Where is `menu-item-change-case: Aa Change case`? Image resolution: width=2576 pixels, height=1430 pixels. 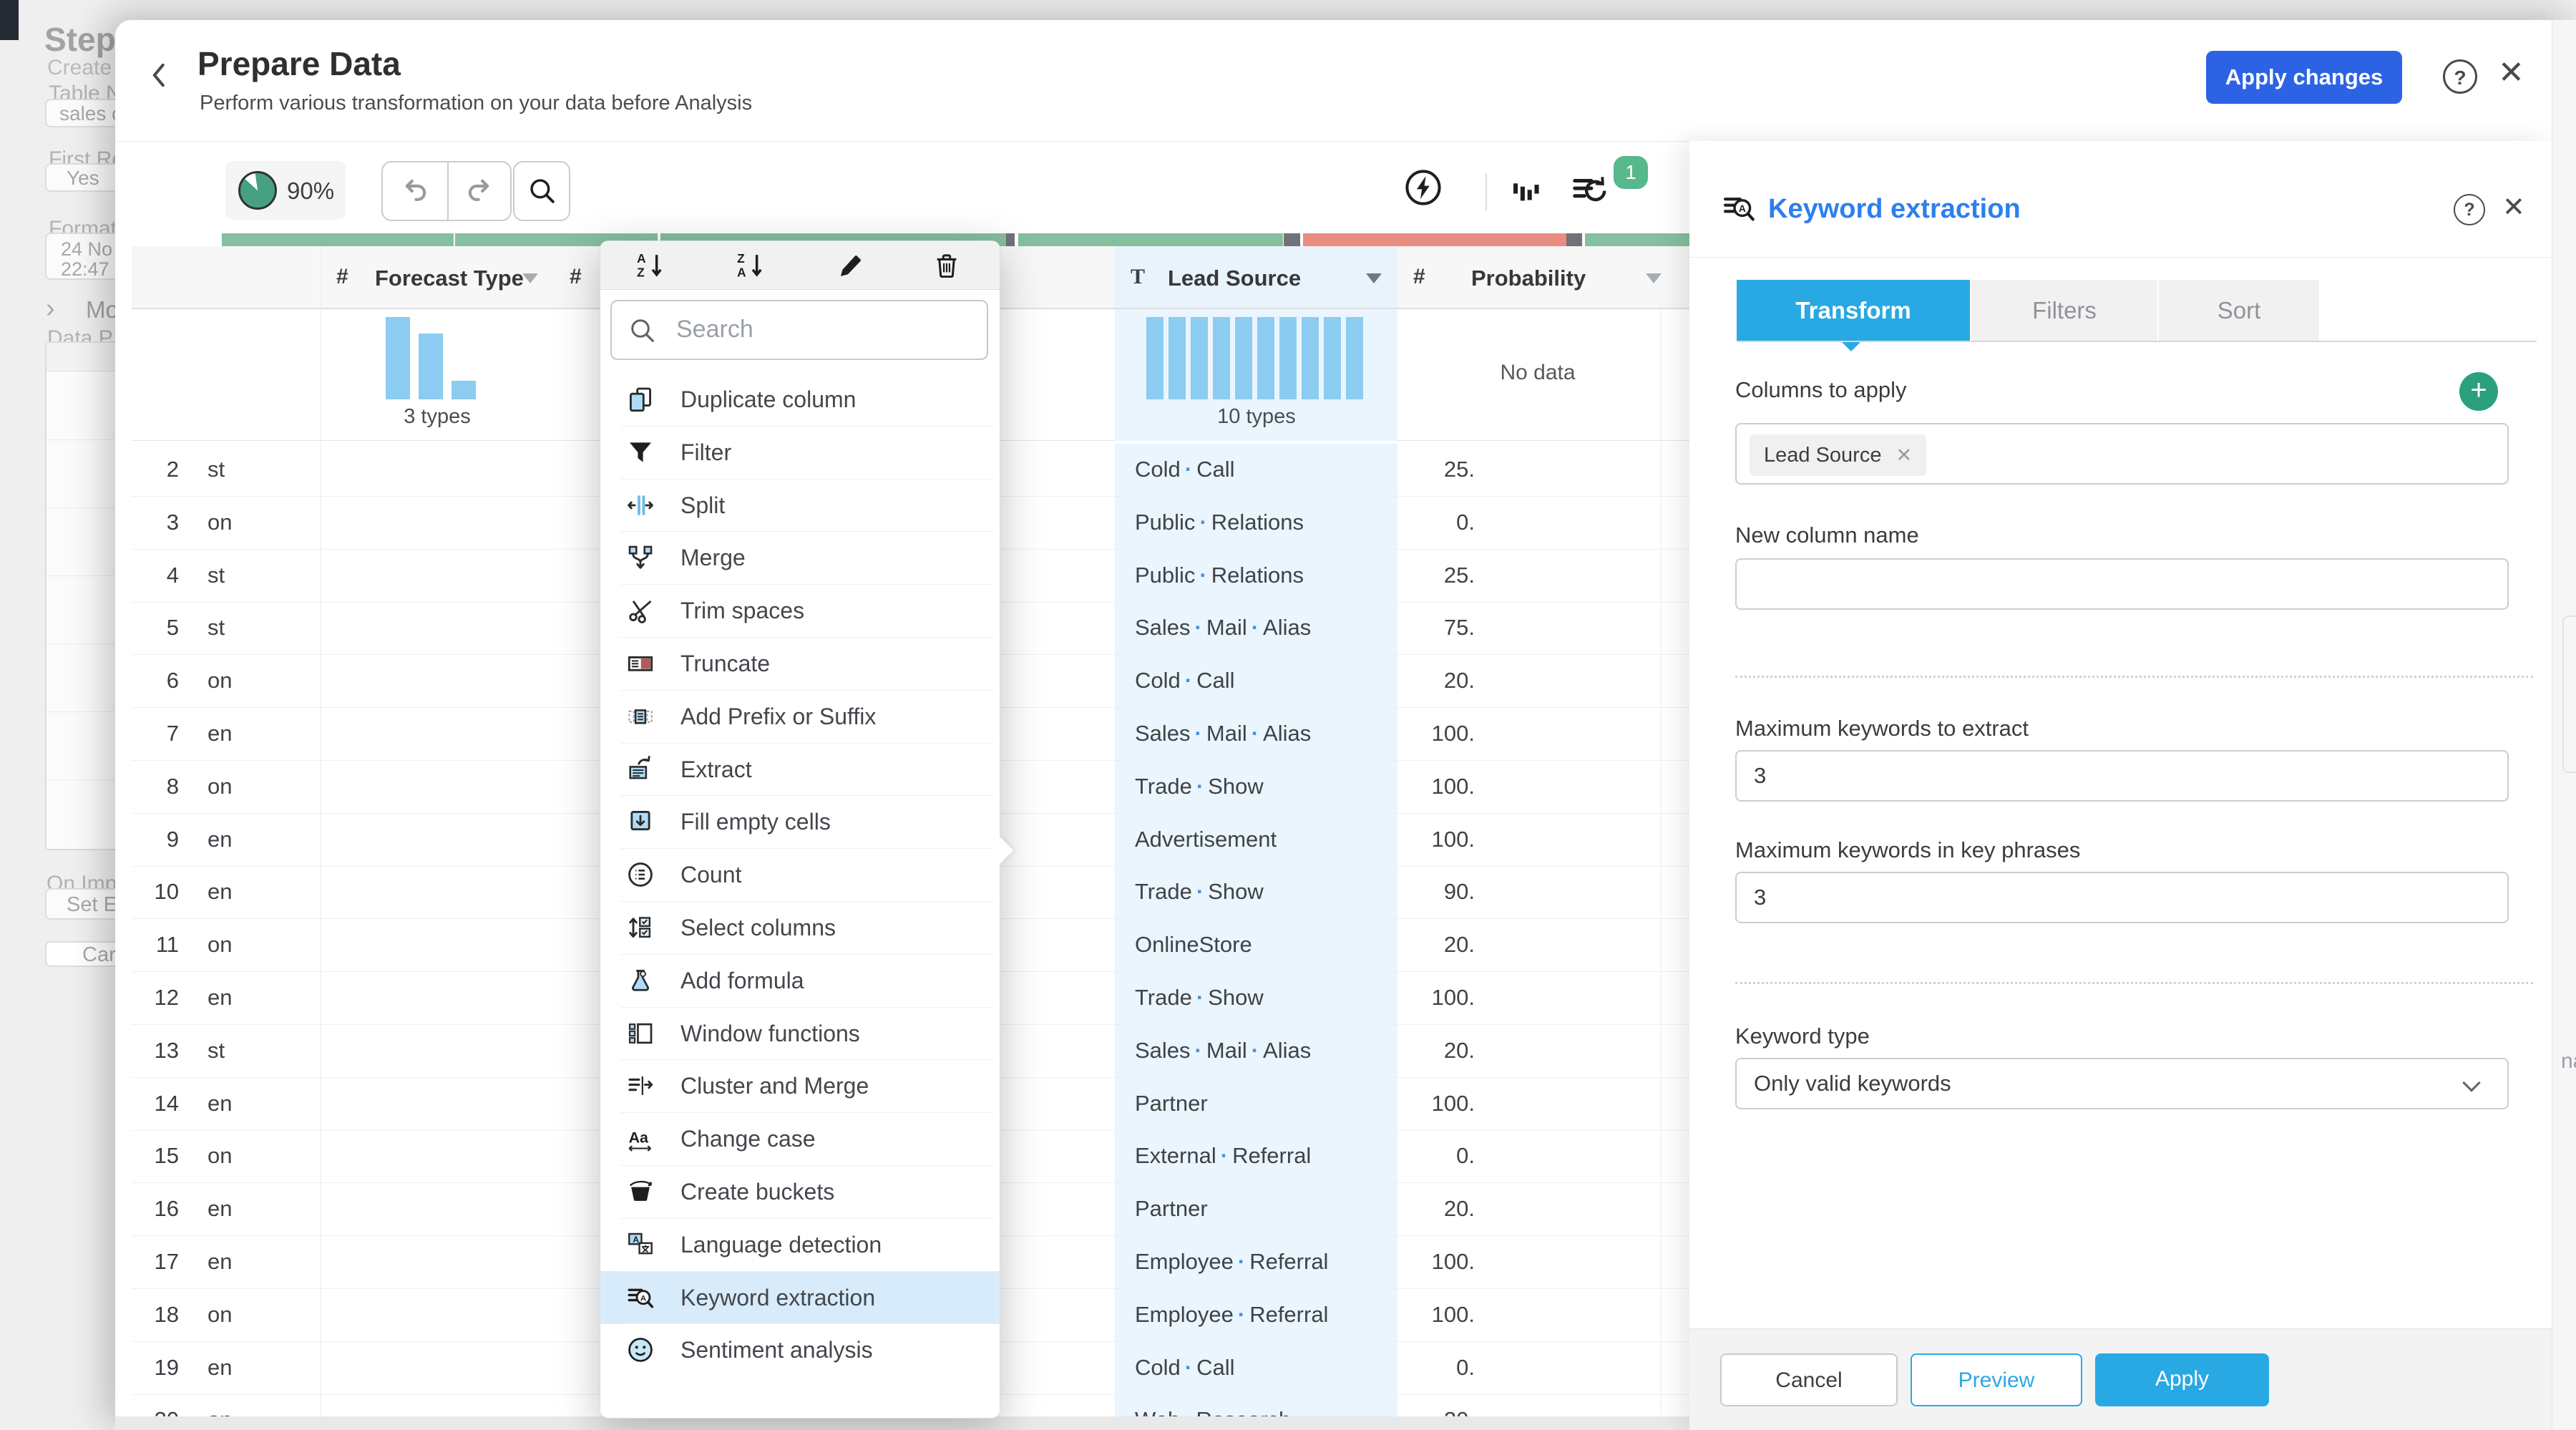
menu-item-change-case: Aa Change case is located at coordinates (800, 1138).